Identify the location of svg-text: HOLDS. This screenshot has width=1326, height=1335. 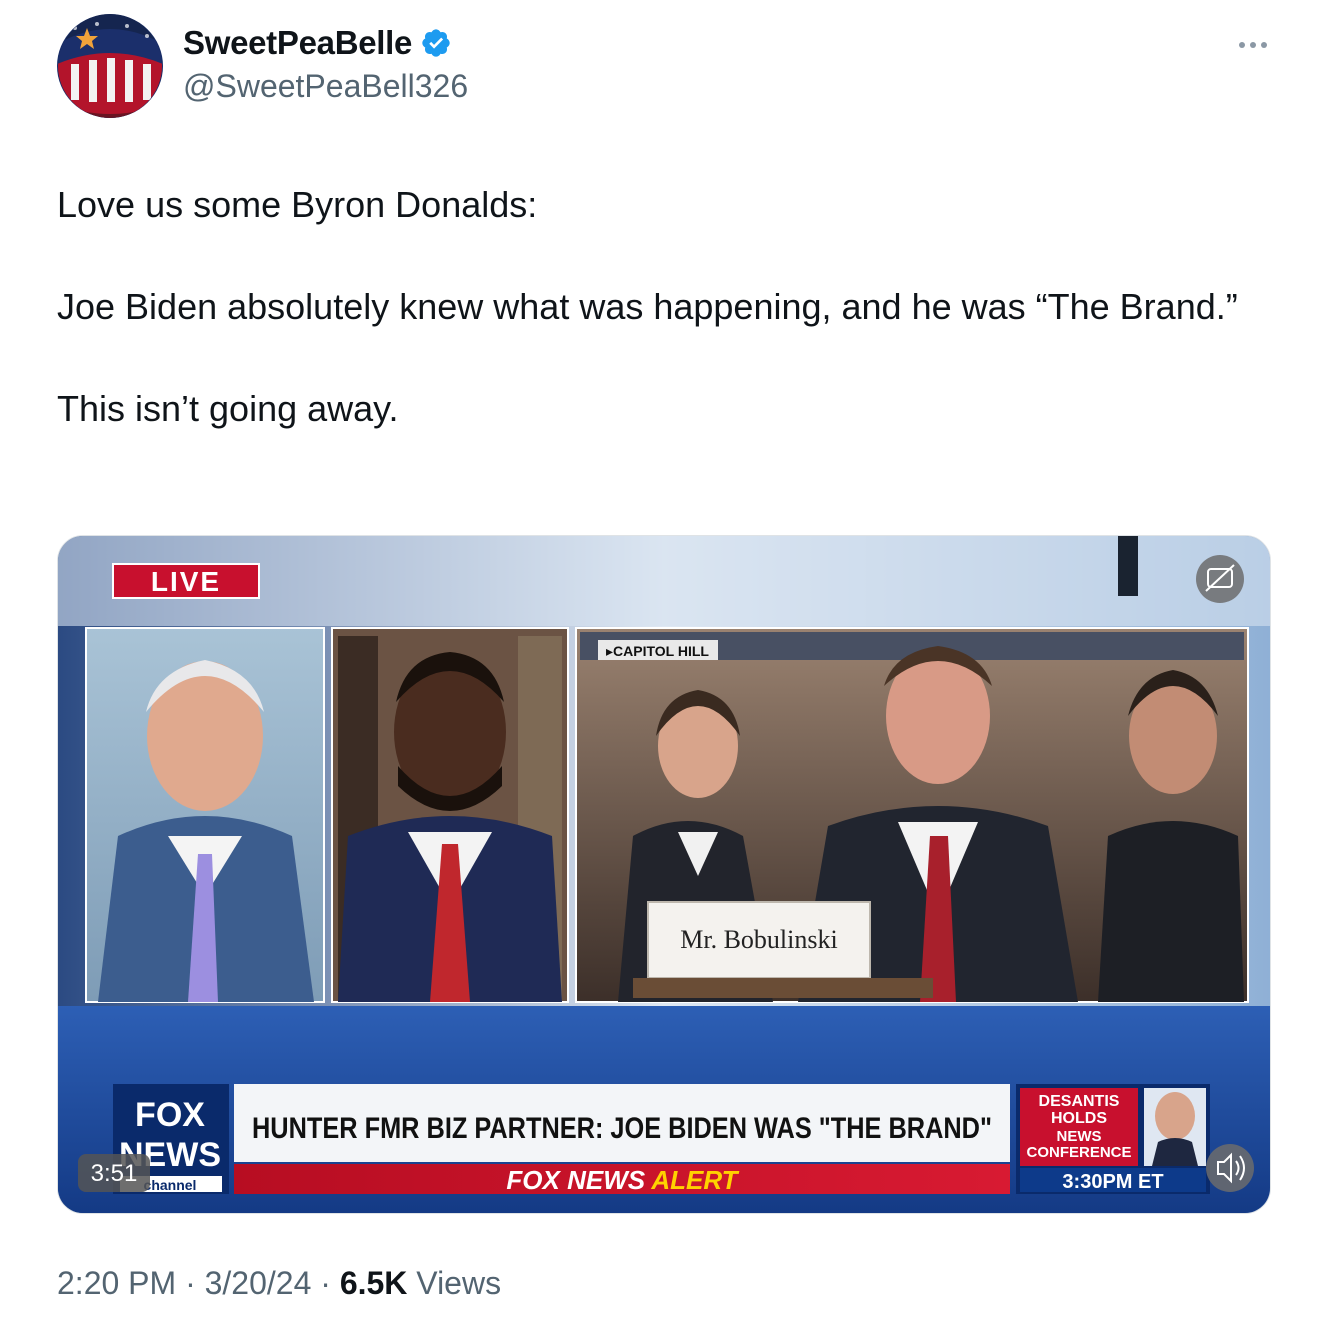
(1079, 1118).